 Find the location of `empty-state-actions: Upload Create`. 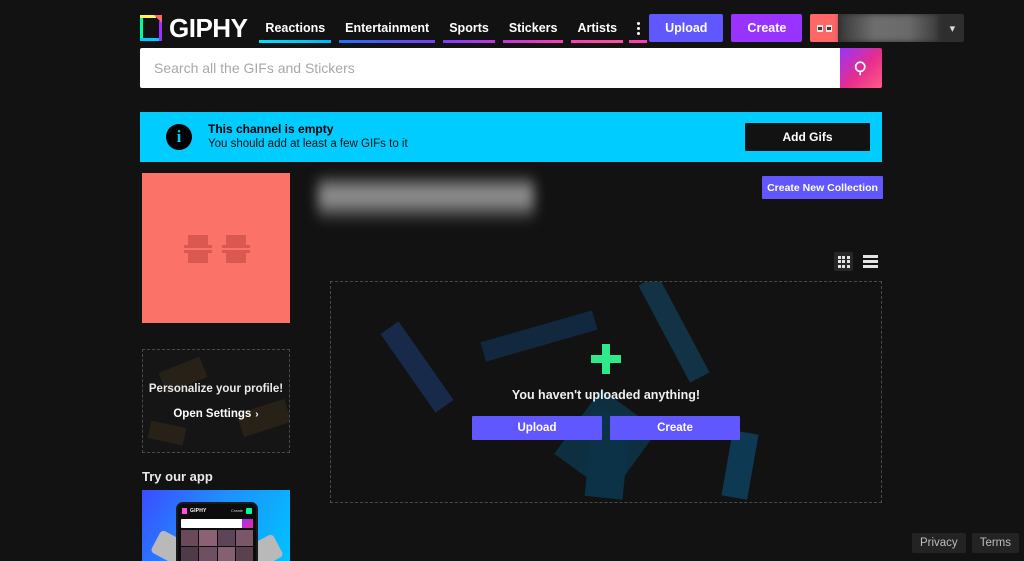

empty-state-actions: Upload Create is located at coordinates (606, 428).